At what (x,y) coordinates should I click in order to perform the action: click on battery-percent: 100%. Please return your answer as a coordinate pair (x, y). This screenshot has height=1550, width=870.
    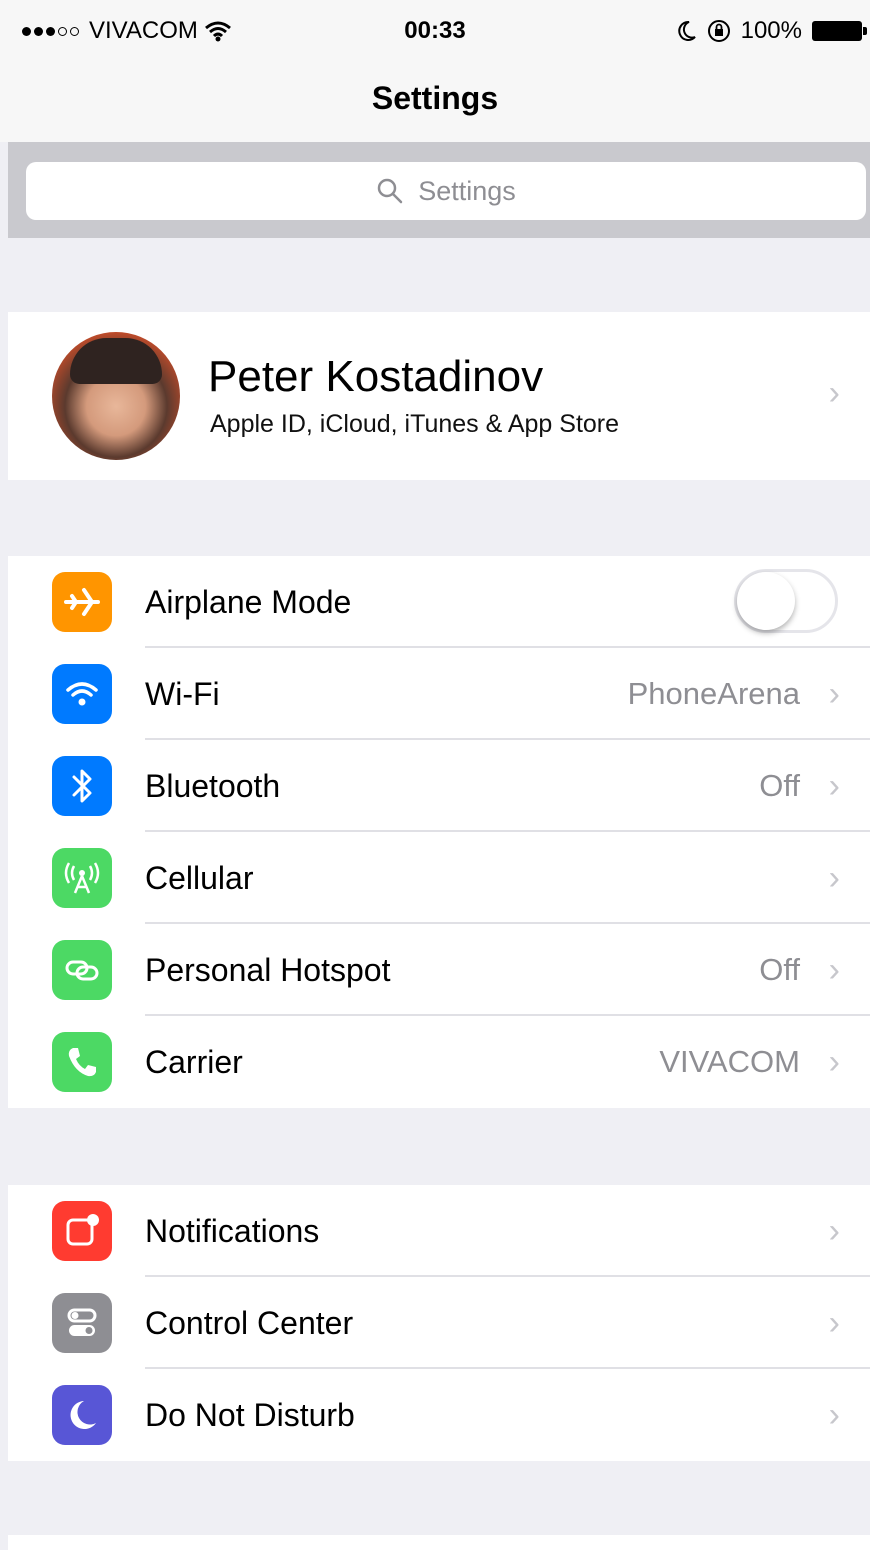
    Looking at the image, I should click on (771, 30).